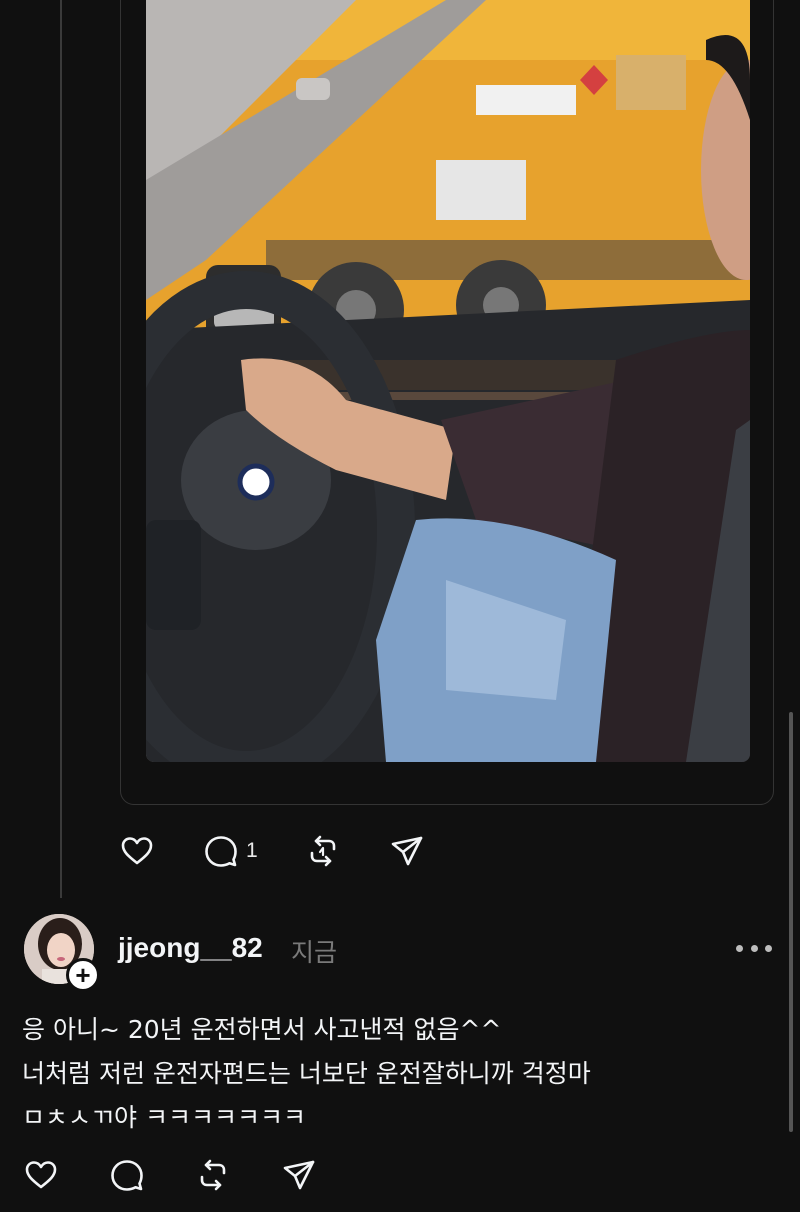 The image size is (800, 1212). I want to click on plus-icon: +, so click(83, 975).